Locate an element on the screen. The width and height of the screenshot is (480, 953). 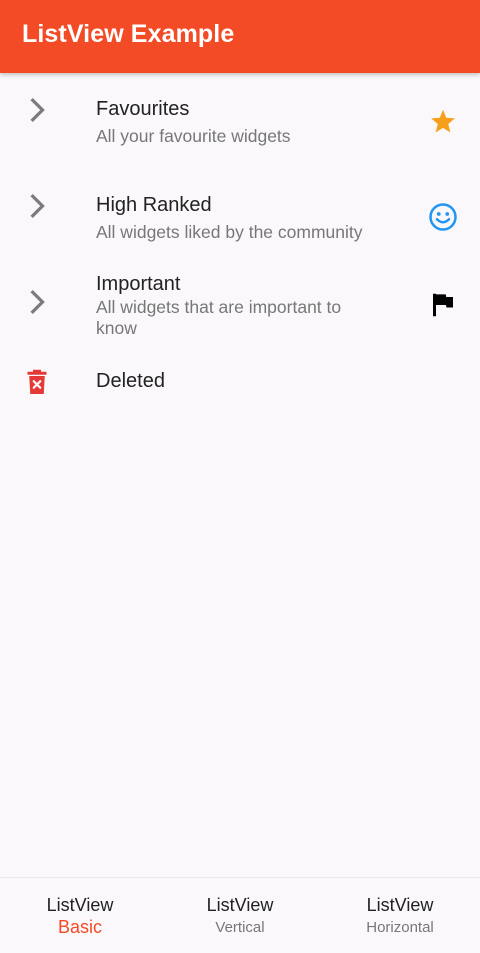
list-item-title: High Ranked is located at coordinates (154, 205).